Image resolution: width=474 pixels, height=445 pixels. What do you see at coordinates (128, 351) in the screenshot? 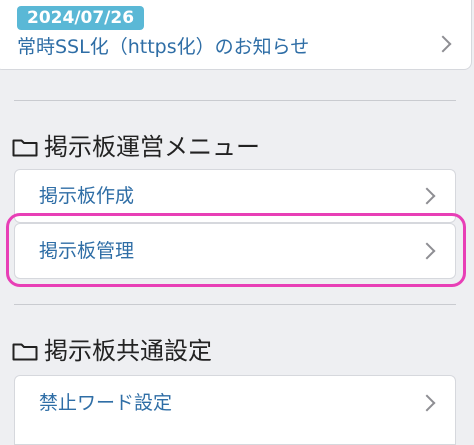
I see `section-title-label: 掲示板共通設定` at bounding box center [128, 351].